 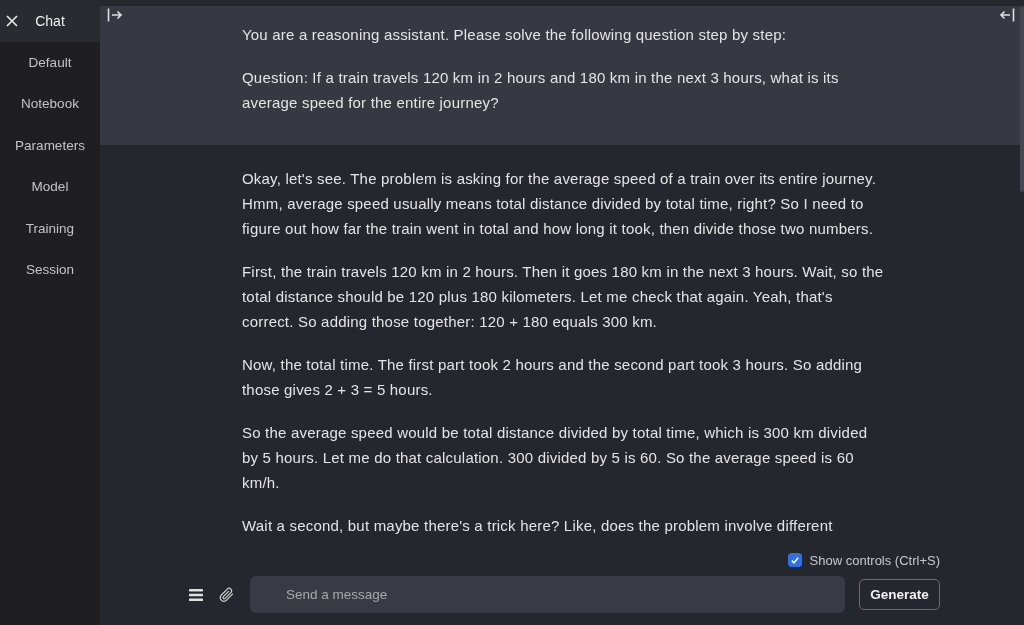 What do you see at coordinates (1007, 15) in the screenshot?
I see `arrow-bar-icon` at bounding box center [1007, 15].